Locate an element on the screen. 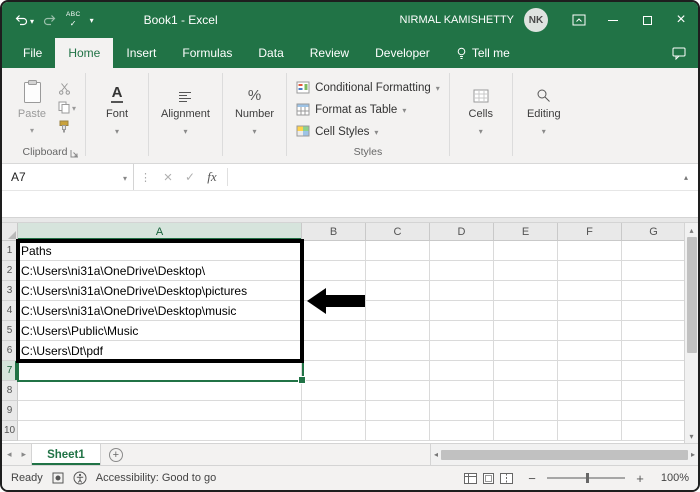  clipboard-dialog-launcher is located at coordinates (74, 155).